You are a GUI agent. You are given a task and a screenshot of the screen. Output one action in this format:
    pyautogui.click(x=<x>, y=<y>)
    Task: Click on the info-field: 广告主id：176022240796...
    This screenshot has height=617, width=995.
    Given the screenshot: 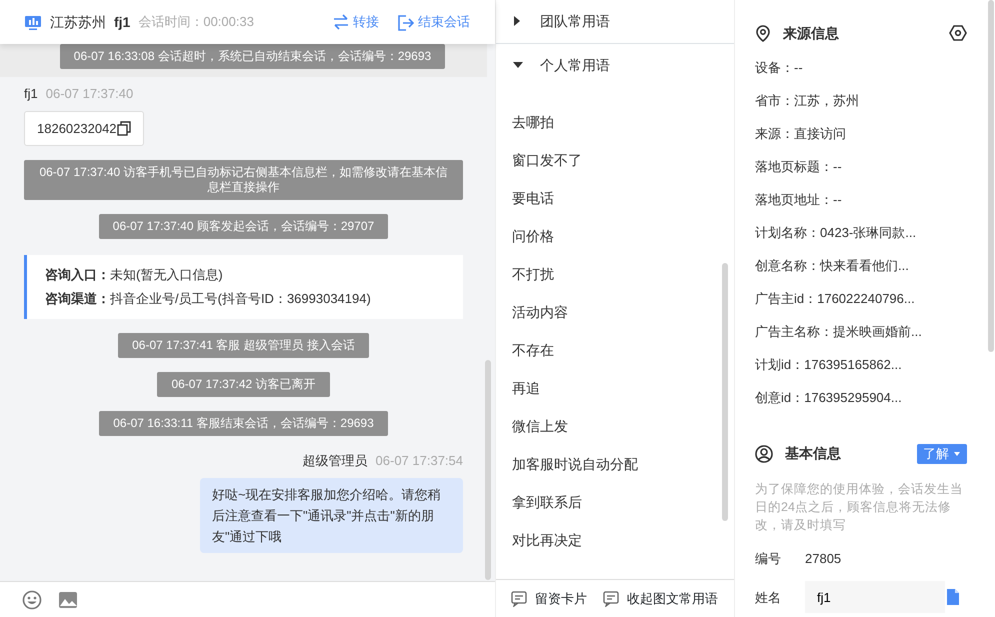 What is the action you would take?
    pyautogui.click(x=861, y=298)
    